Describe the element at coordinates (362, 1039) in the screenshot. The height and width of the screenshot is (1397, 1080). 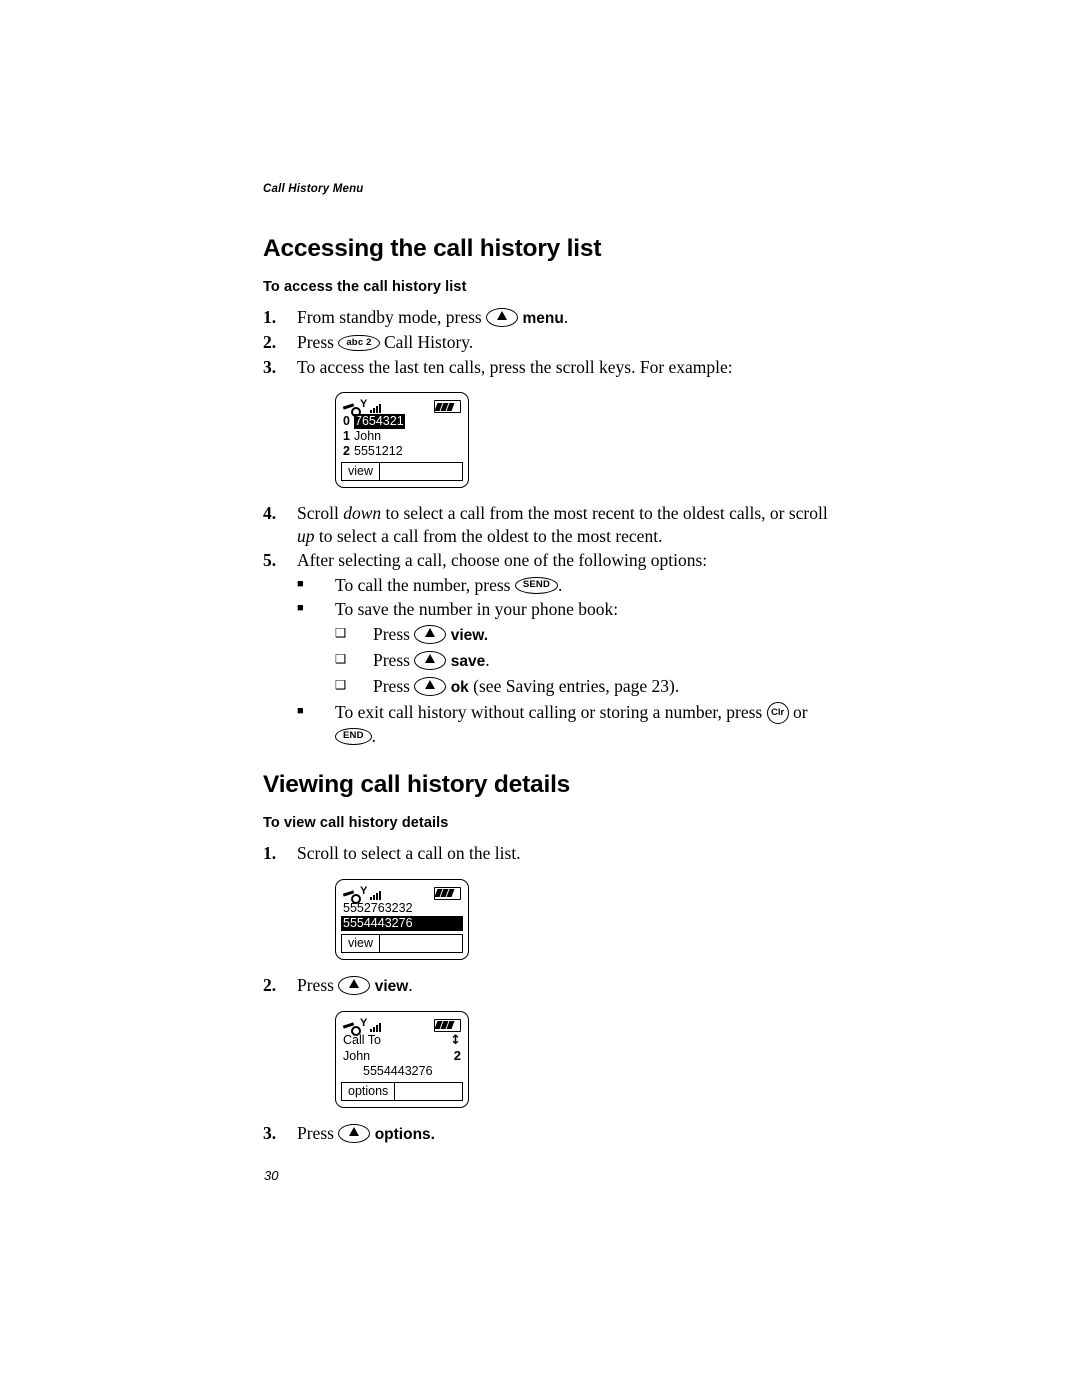
I see `detail-label: Call To` at that location.